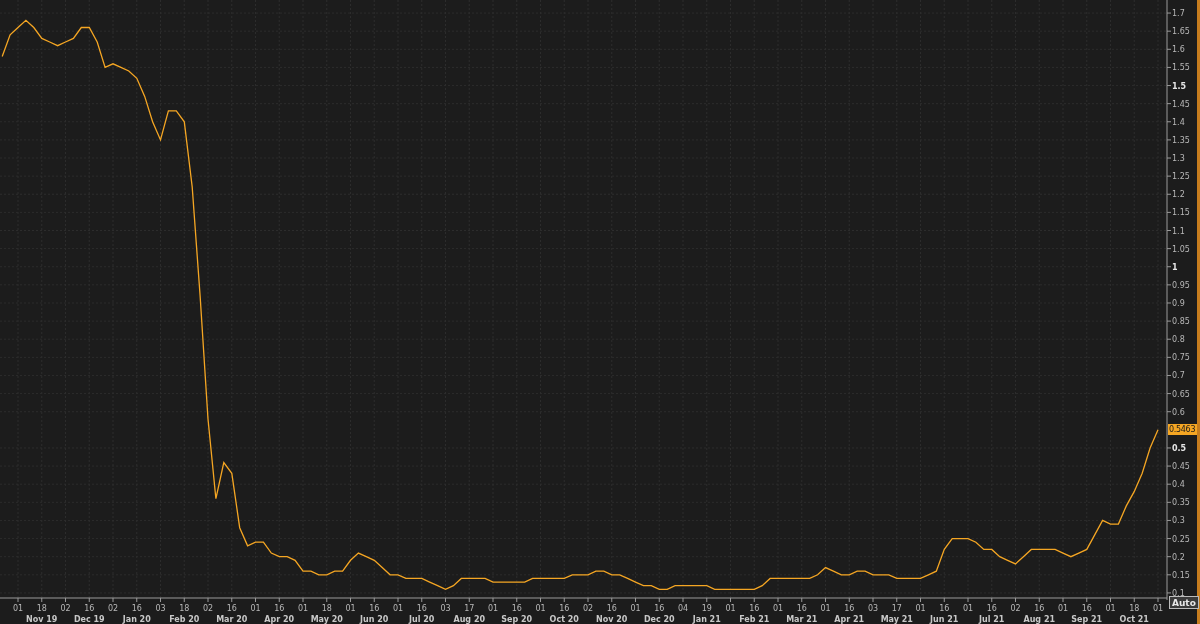  Describe the element at coordinates (517, 619) in the screenshot. I see `month-label: Sep 20` at that location.